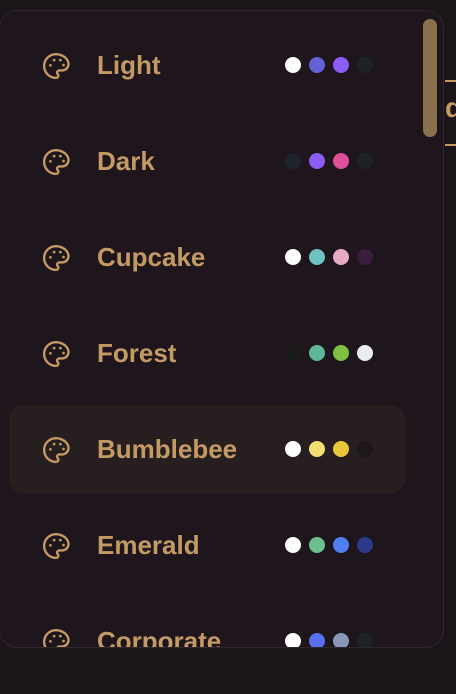 The height and width of the screenshot is (694, 456). What do you see at coordinates (430, 78) in the screenshot?
I see `scrollbar-thumb` at bounding box center [430, 78].